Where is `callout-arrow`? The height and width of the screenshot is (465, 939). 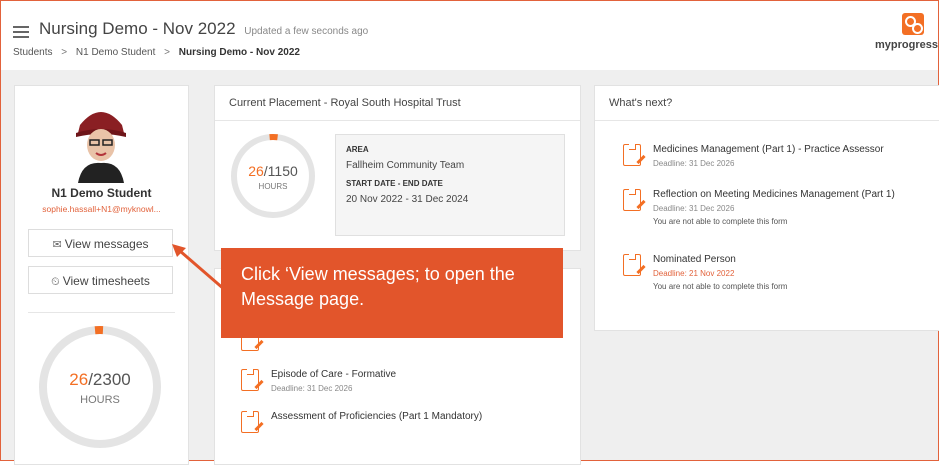
callout-arrow is located at coordinates (202, 271).